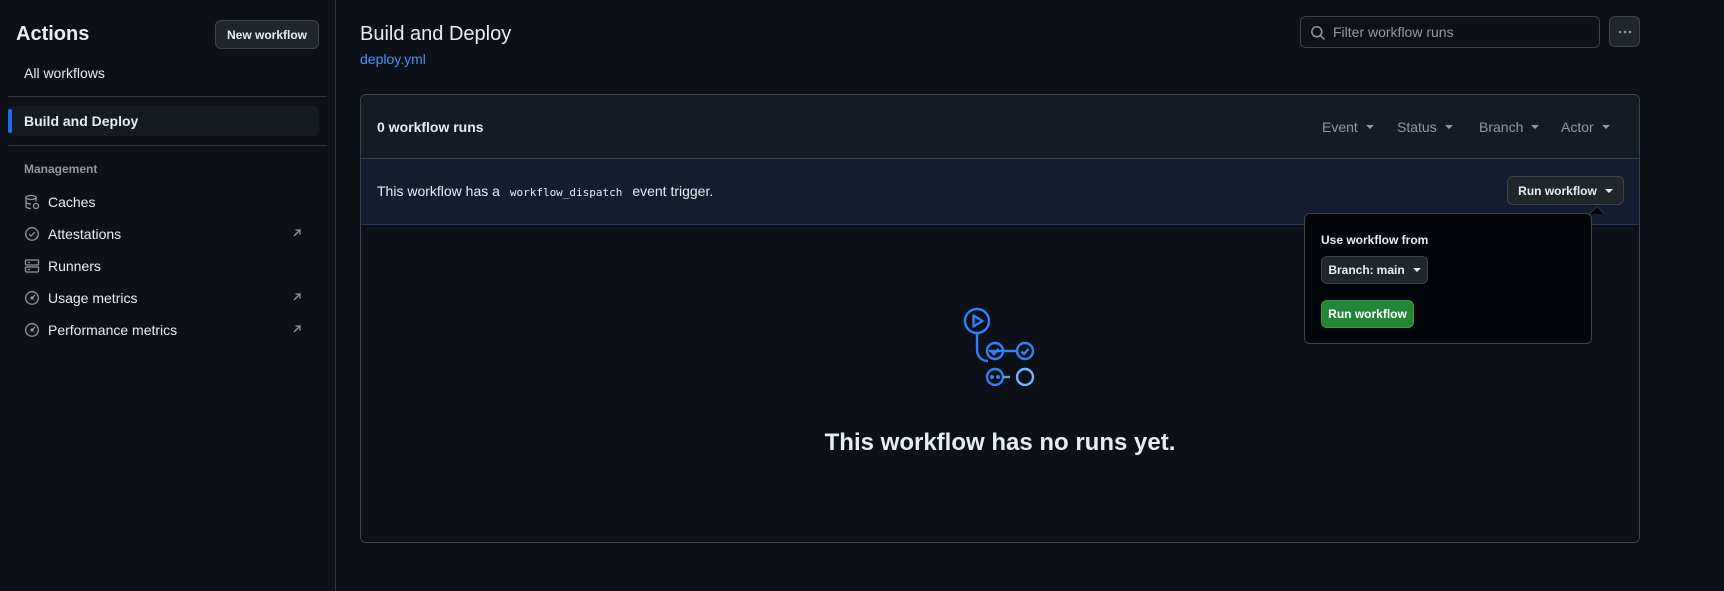 The width and height of the screenshot is (1724, 591). What do you see at coordinates (673, 191) in the screenshot?
I see `banner-text-after: event trigger.` at bounding box center [673, 191].